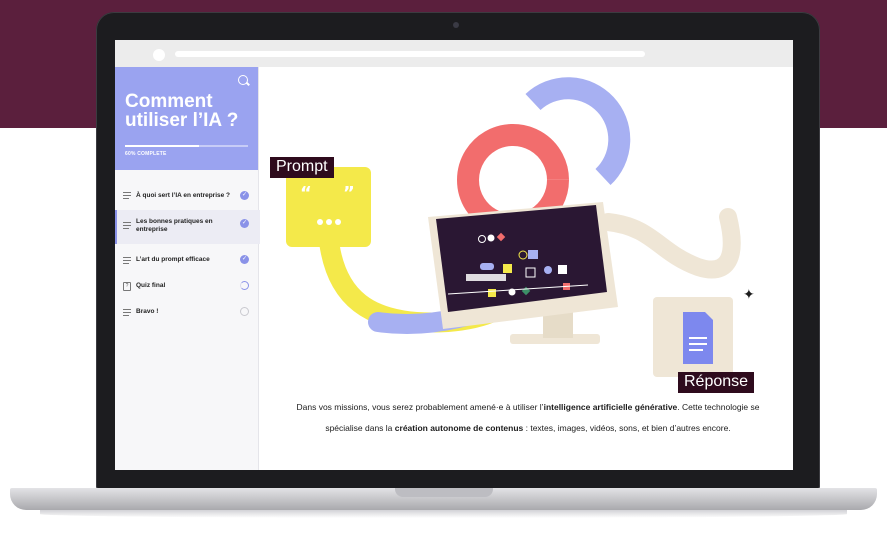  I want to click on paragraph-bold: création autonome de contenus, so click(459, 428).